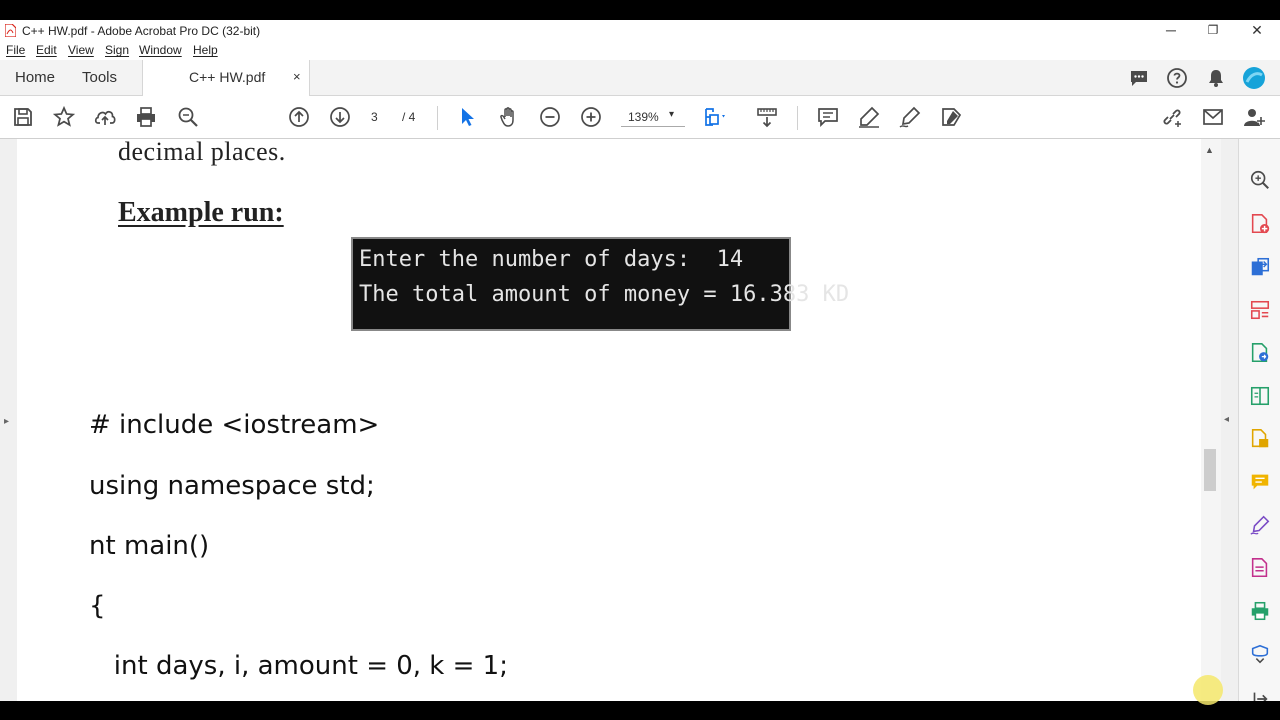  Describe the element at coordinates (1260, 353) in the screenshot. I see `edit-pdf-tool-icon` at that location.